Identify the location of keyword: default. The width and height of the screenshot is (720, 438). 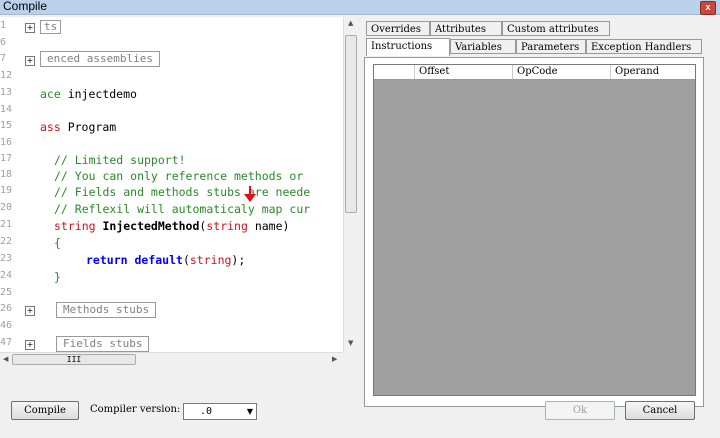
(155, 260).